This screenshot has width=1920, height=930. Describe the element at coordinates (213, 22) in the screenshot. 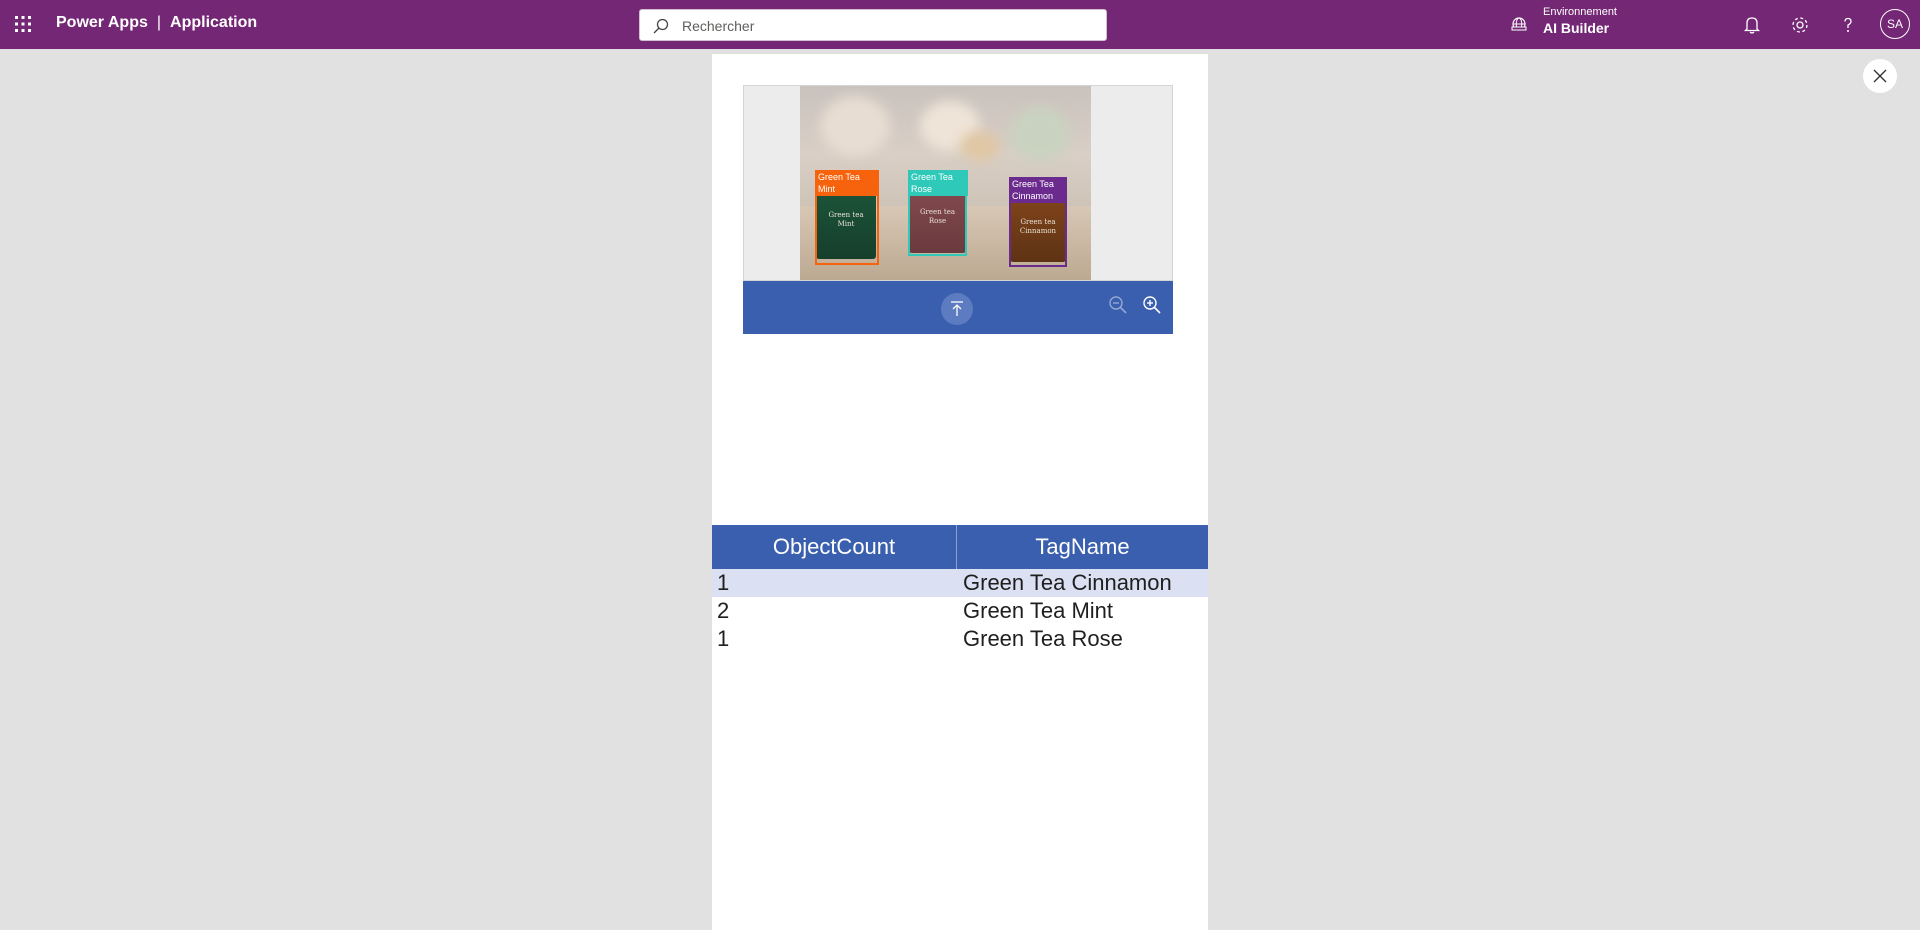

I see `section-name: Application` at that location.